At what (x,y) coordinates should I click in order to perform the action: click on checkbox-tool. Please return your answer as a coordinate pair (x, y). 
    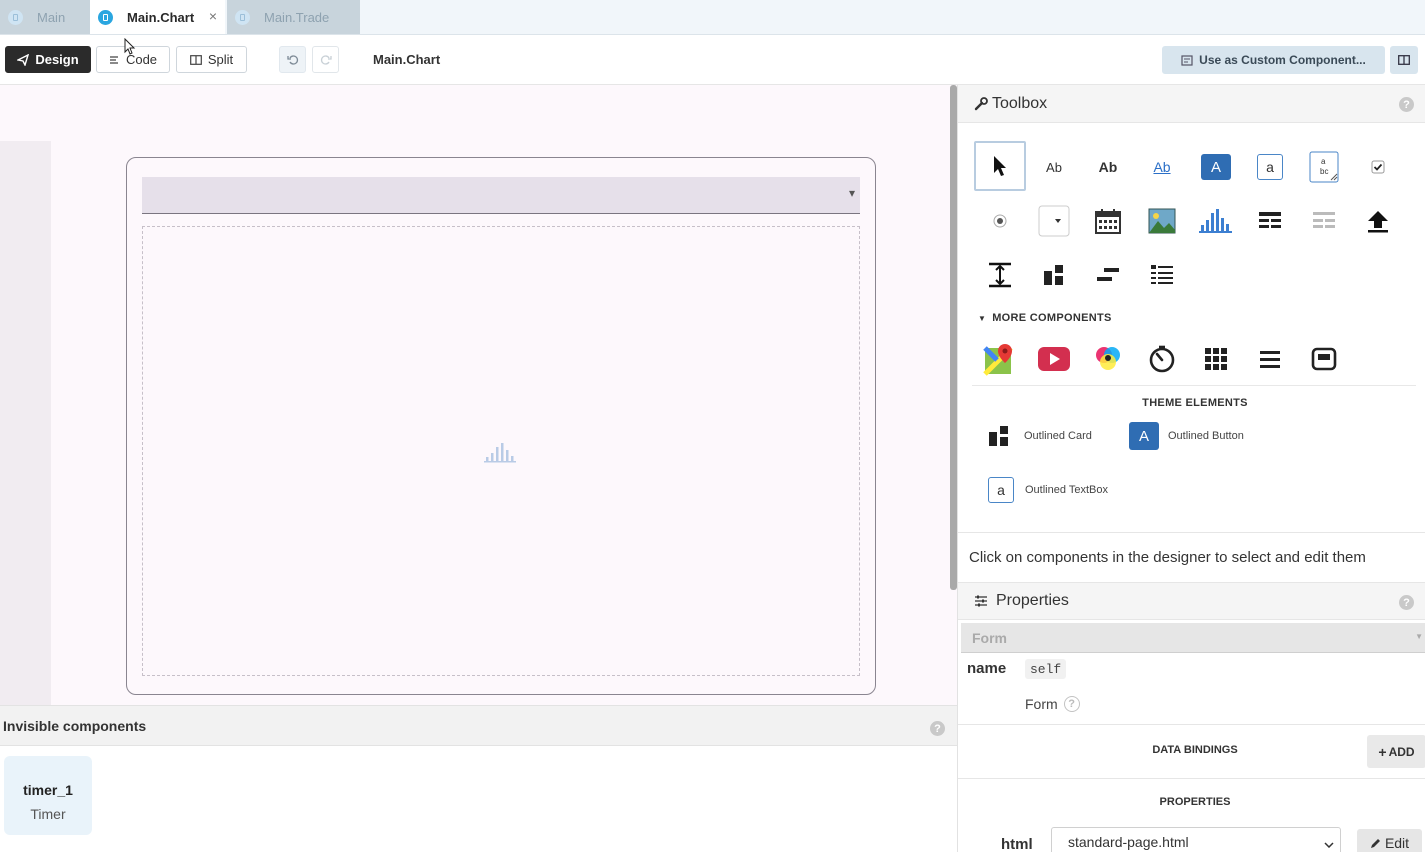
    Looking at the image, I should click on (1378, 167).